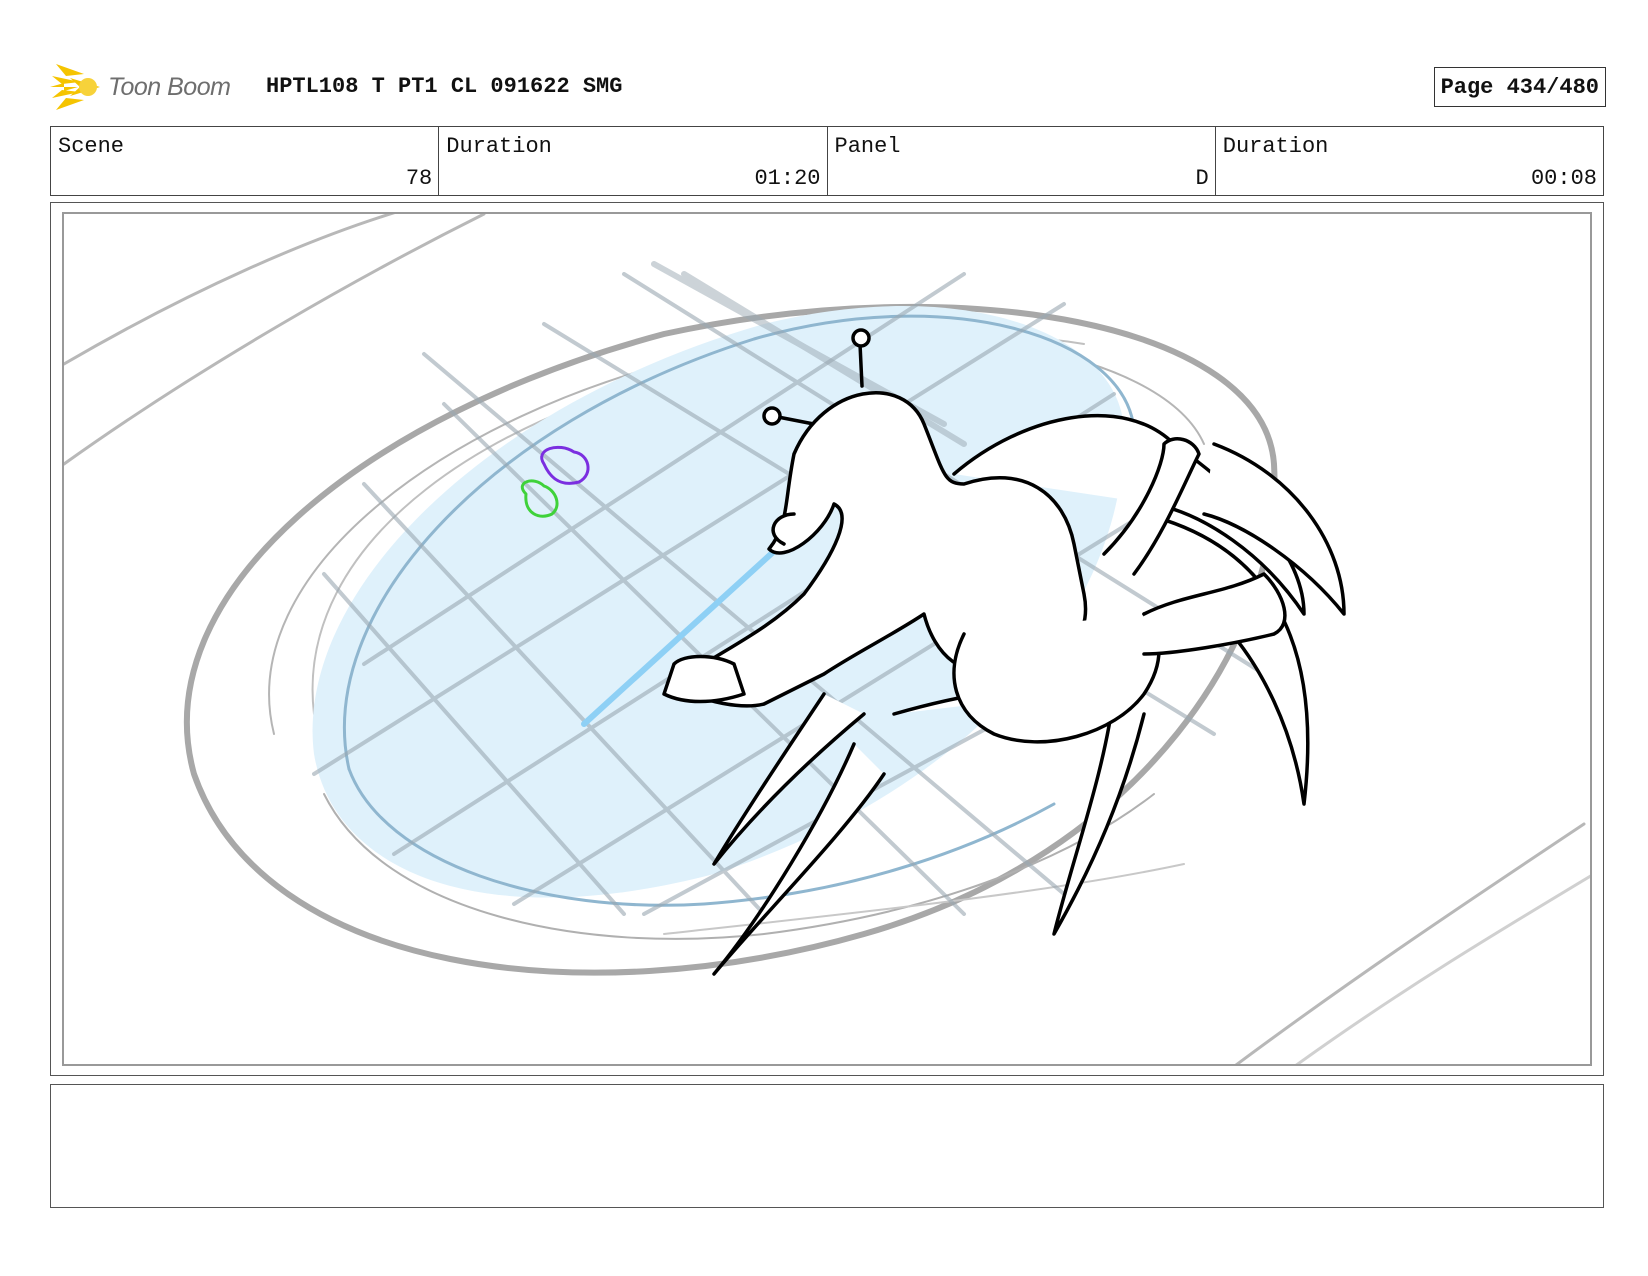 Image resolution: width=1648 pixels, height=1276 pixels. What do you see at coordinates (245, 161) in the screenshot?
I see `scene-cell: Scene 78` at bounding box center [245, 161].